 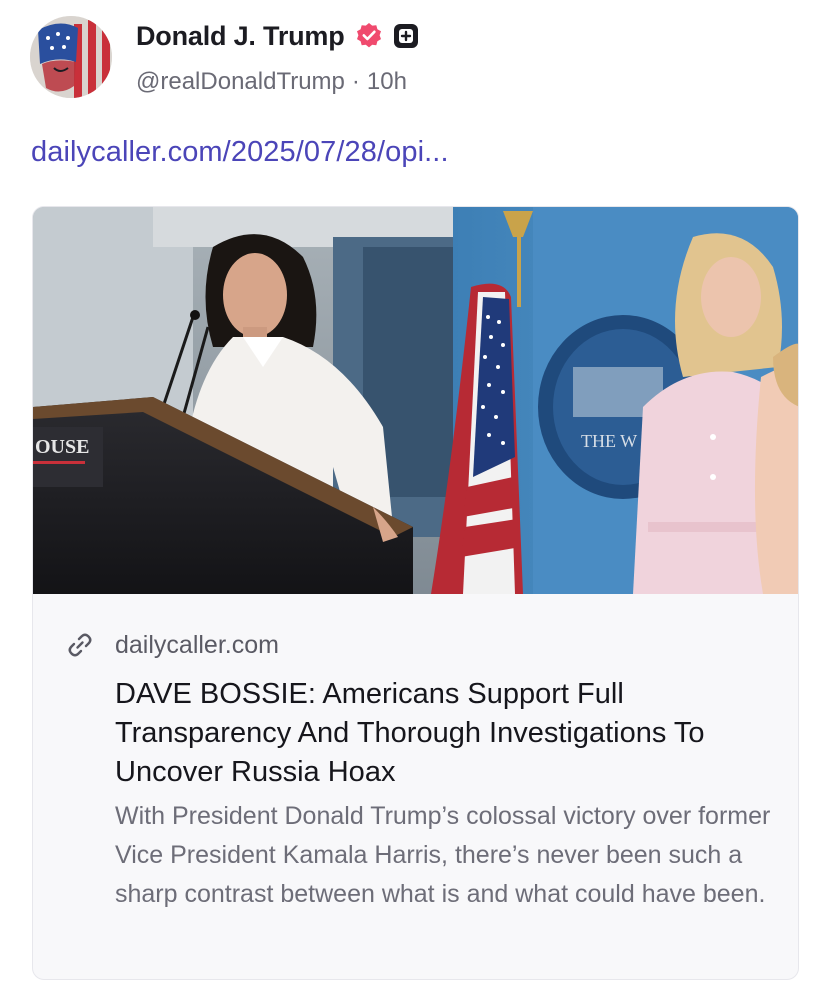 What do you see at coordinates (387, 82) in the screenshot?
I see `post-time: 10h` at bounding box center [387, 82].